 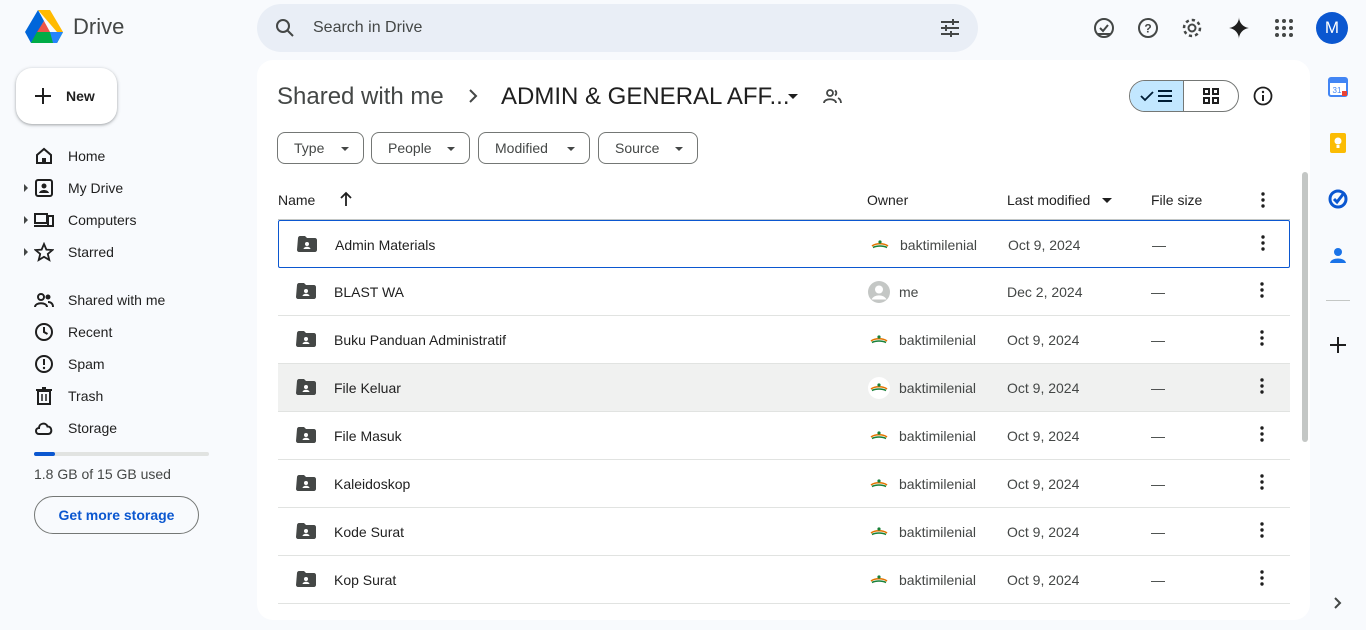 What do you see at coordinates (86, 396) in the screenshot?
I see `sidebar-item-label: Trash` at bounding box center [86, 396].